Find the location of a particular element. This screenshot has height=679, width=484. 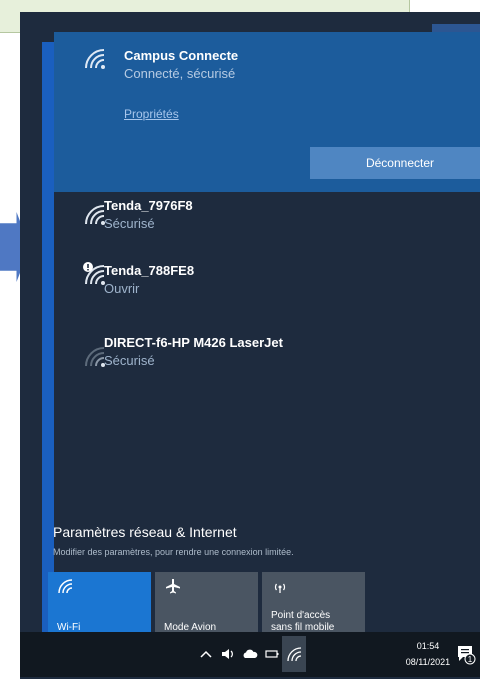

mobile-hotspot-tile: Point d'accès sans fil mobile is located at coordinates (313, 606).